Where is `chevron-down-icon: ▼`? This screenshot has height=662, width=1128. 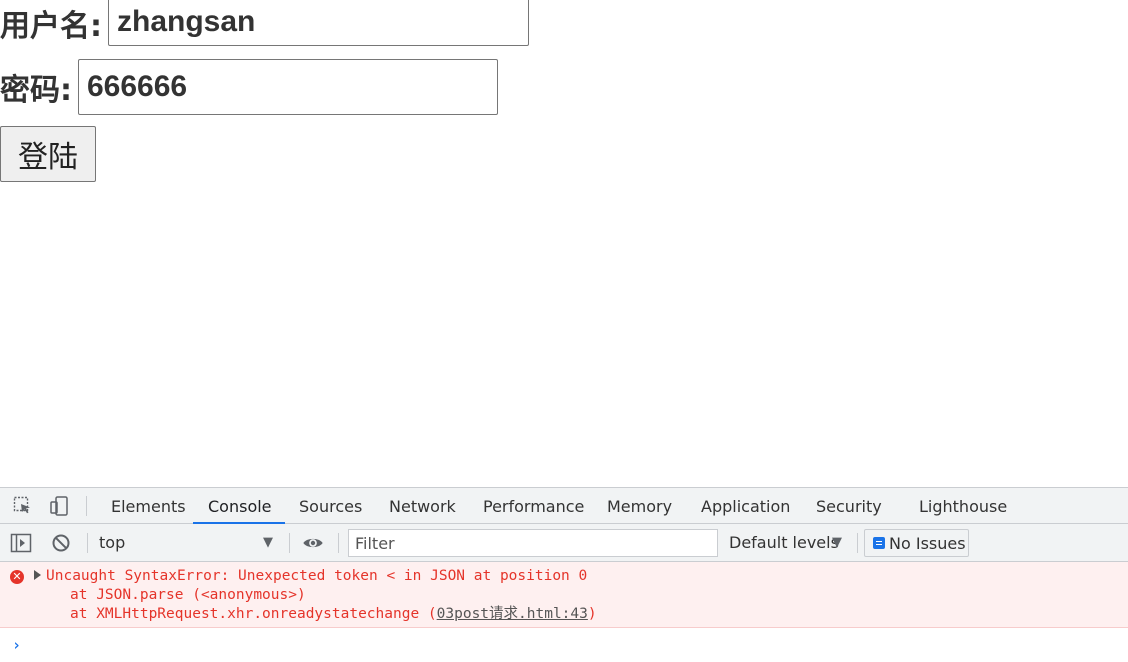 chevron-down-icon: ▼ is located at coordinates (837, 542).